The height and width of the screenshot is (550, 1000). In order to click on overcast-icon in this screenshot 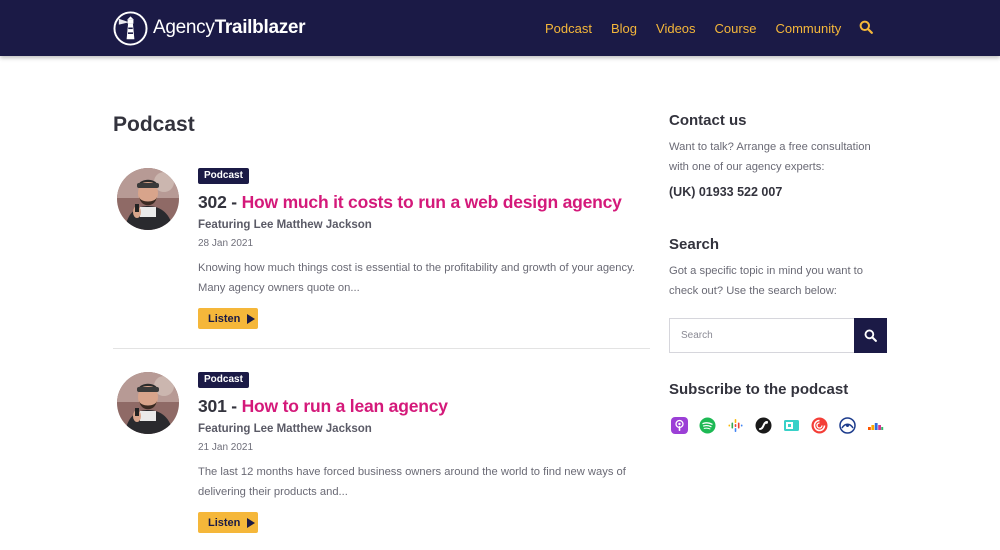, I will do `click(847, 425)`.